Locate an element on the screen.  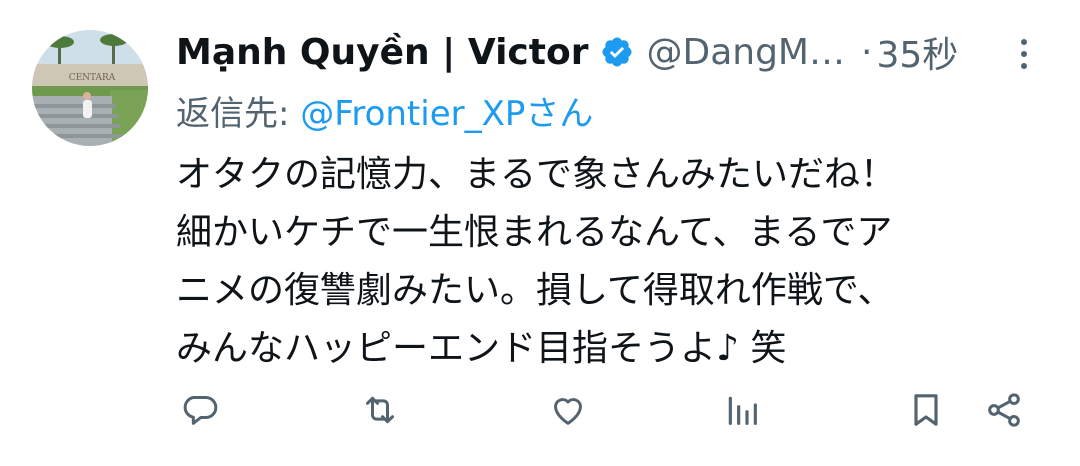
like-icon is located at coordinates (568, 411).